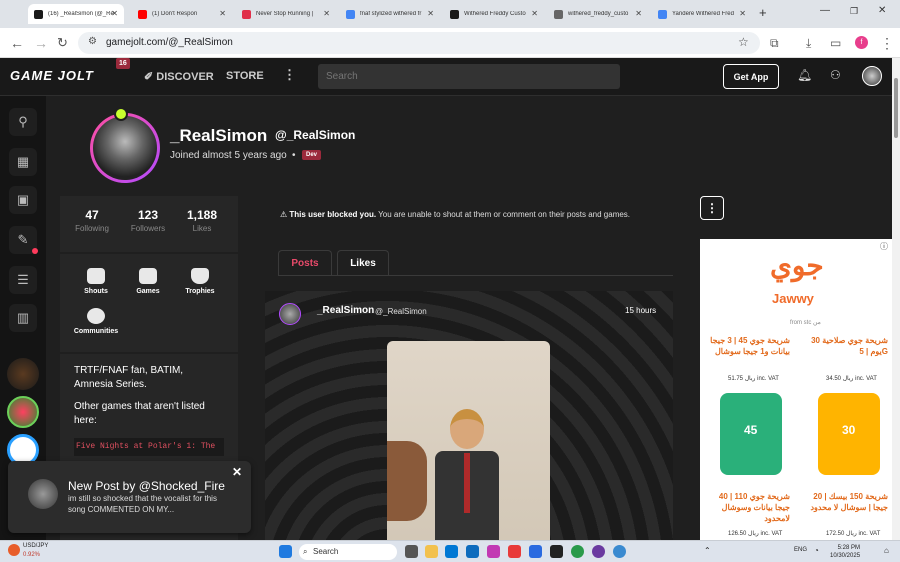 This screenshot has height=562, width=900. I want to click on get-app-button: Get App, so click(751, 76).